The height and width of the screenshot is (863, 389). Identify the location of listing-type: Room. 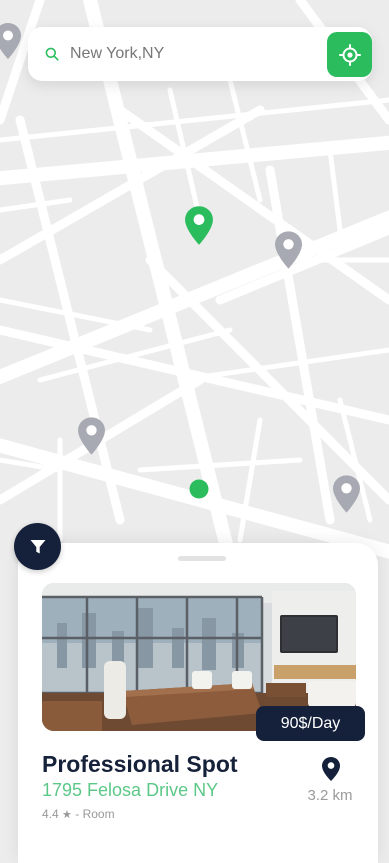
(98, 814).